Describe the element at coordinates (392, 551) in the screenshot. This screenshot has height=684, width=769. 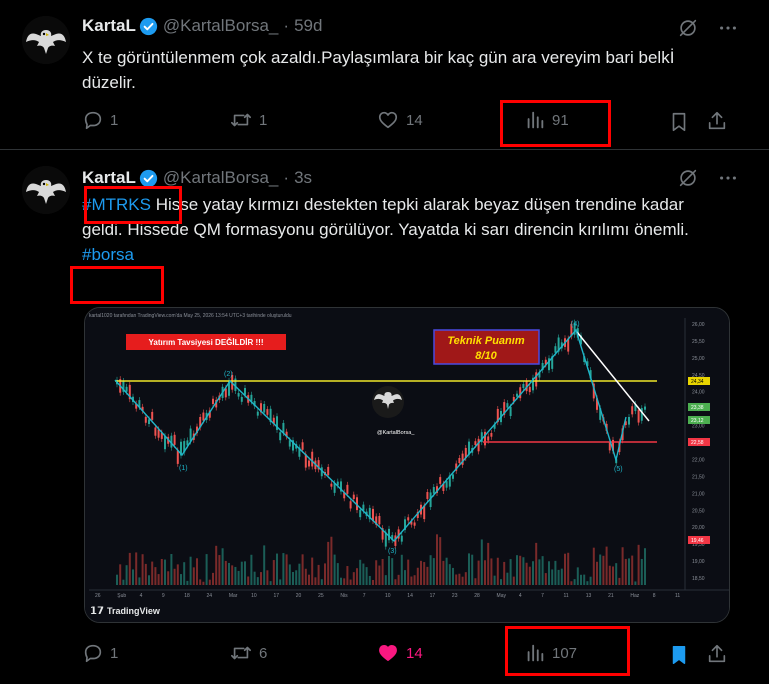
I see `point-label-3: (3)` at that location.